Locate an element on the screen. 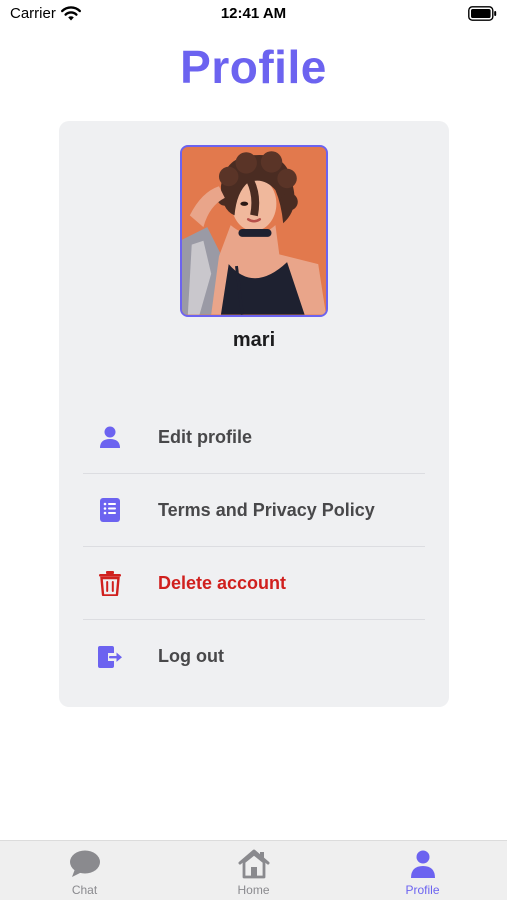 Image resolution: width=507 pixels, height=900 pixels. tab-profile-label: Profile is located at coordinates (422, 890).